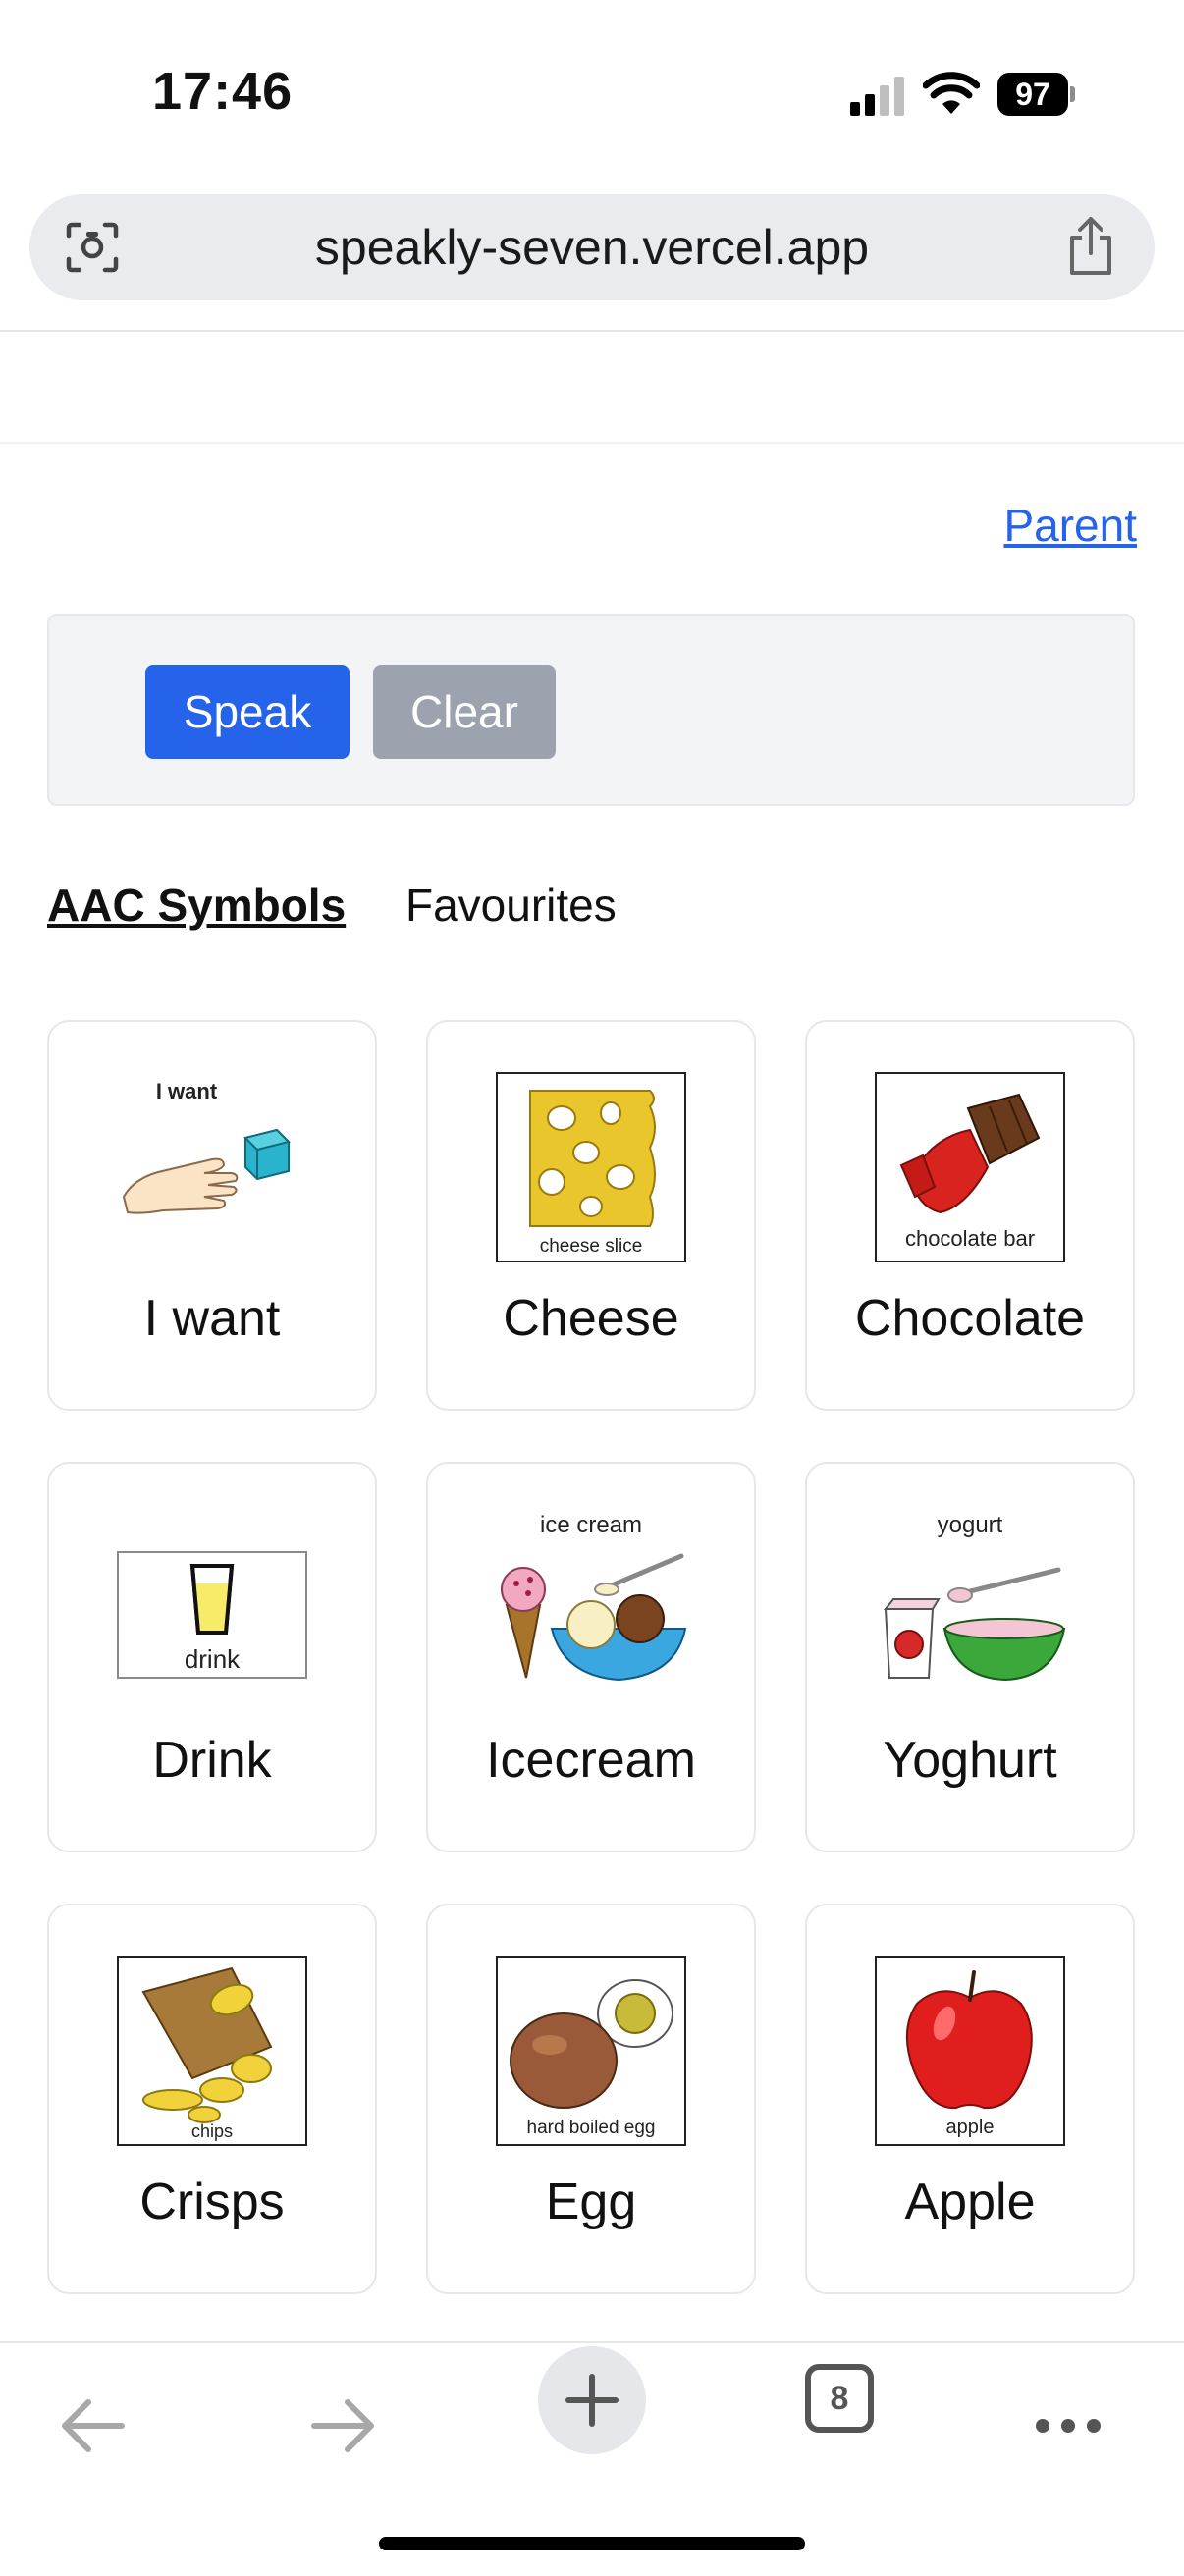  What do you see at coordinates (970, 1238) in the screenshot?
I see `symbol-caption: chocolate bar` at bounding box center [970, 1238].